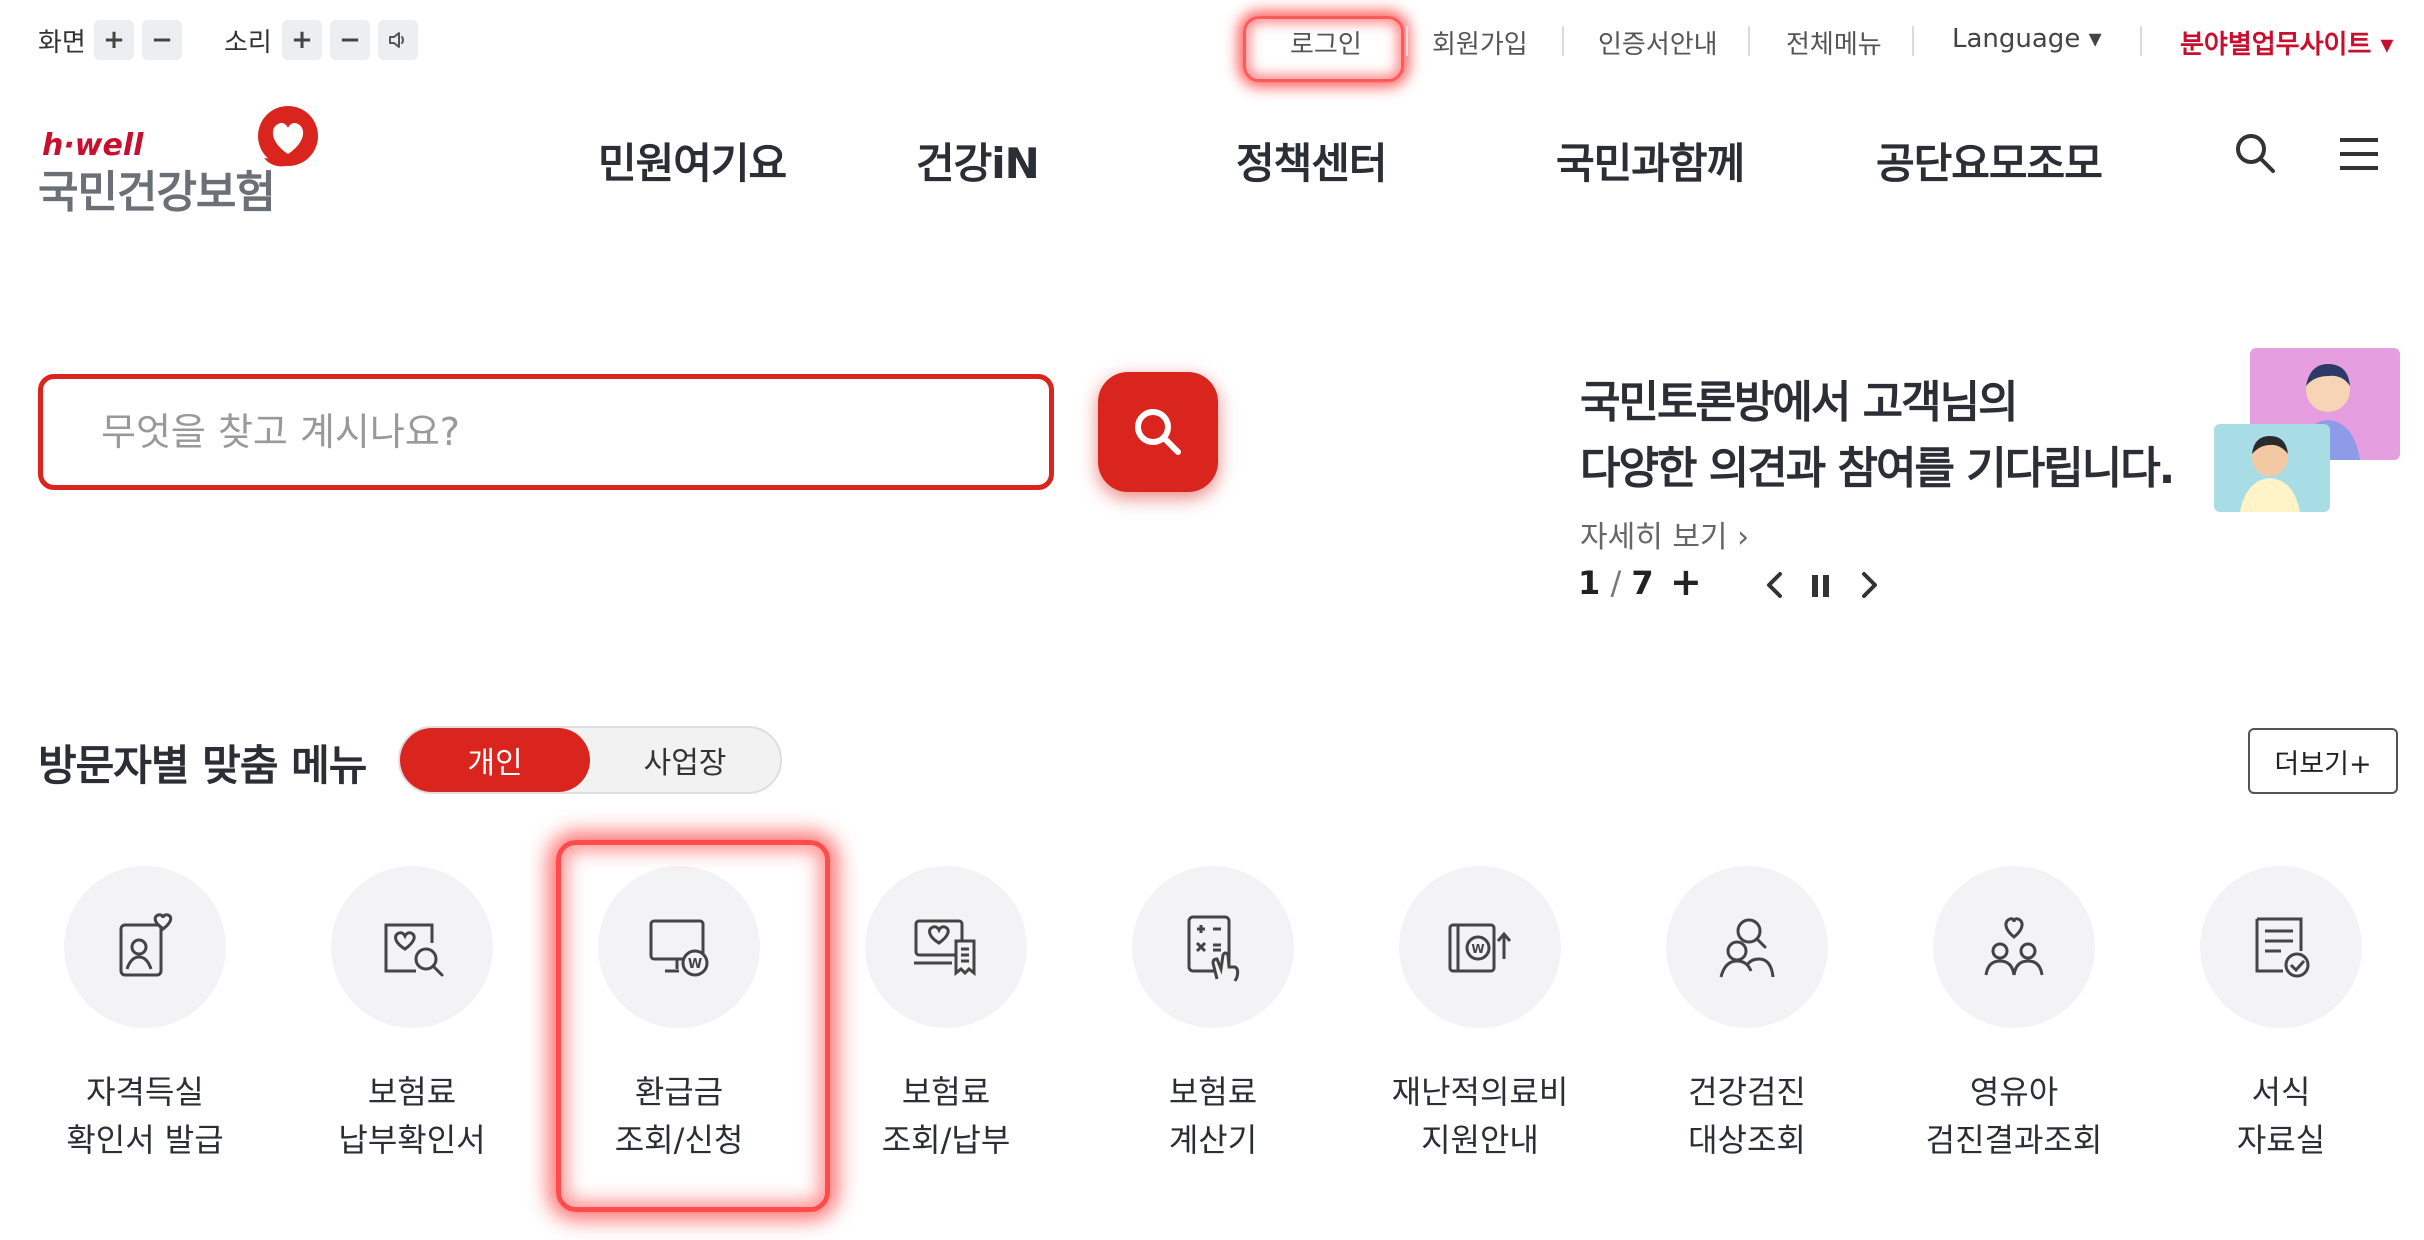 This screenshot has width=2424, height=1240. I want to click on search-box, so click(546, 432).